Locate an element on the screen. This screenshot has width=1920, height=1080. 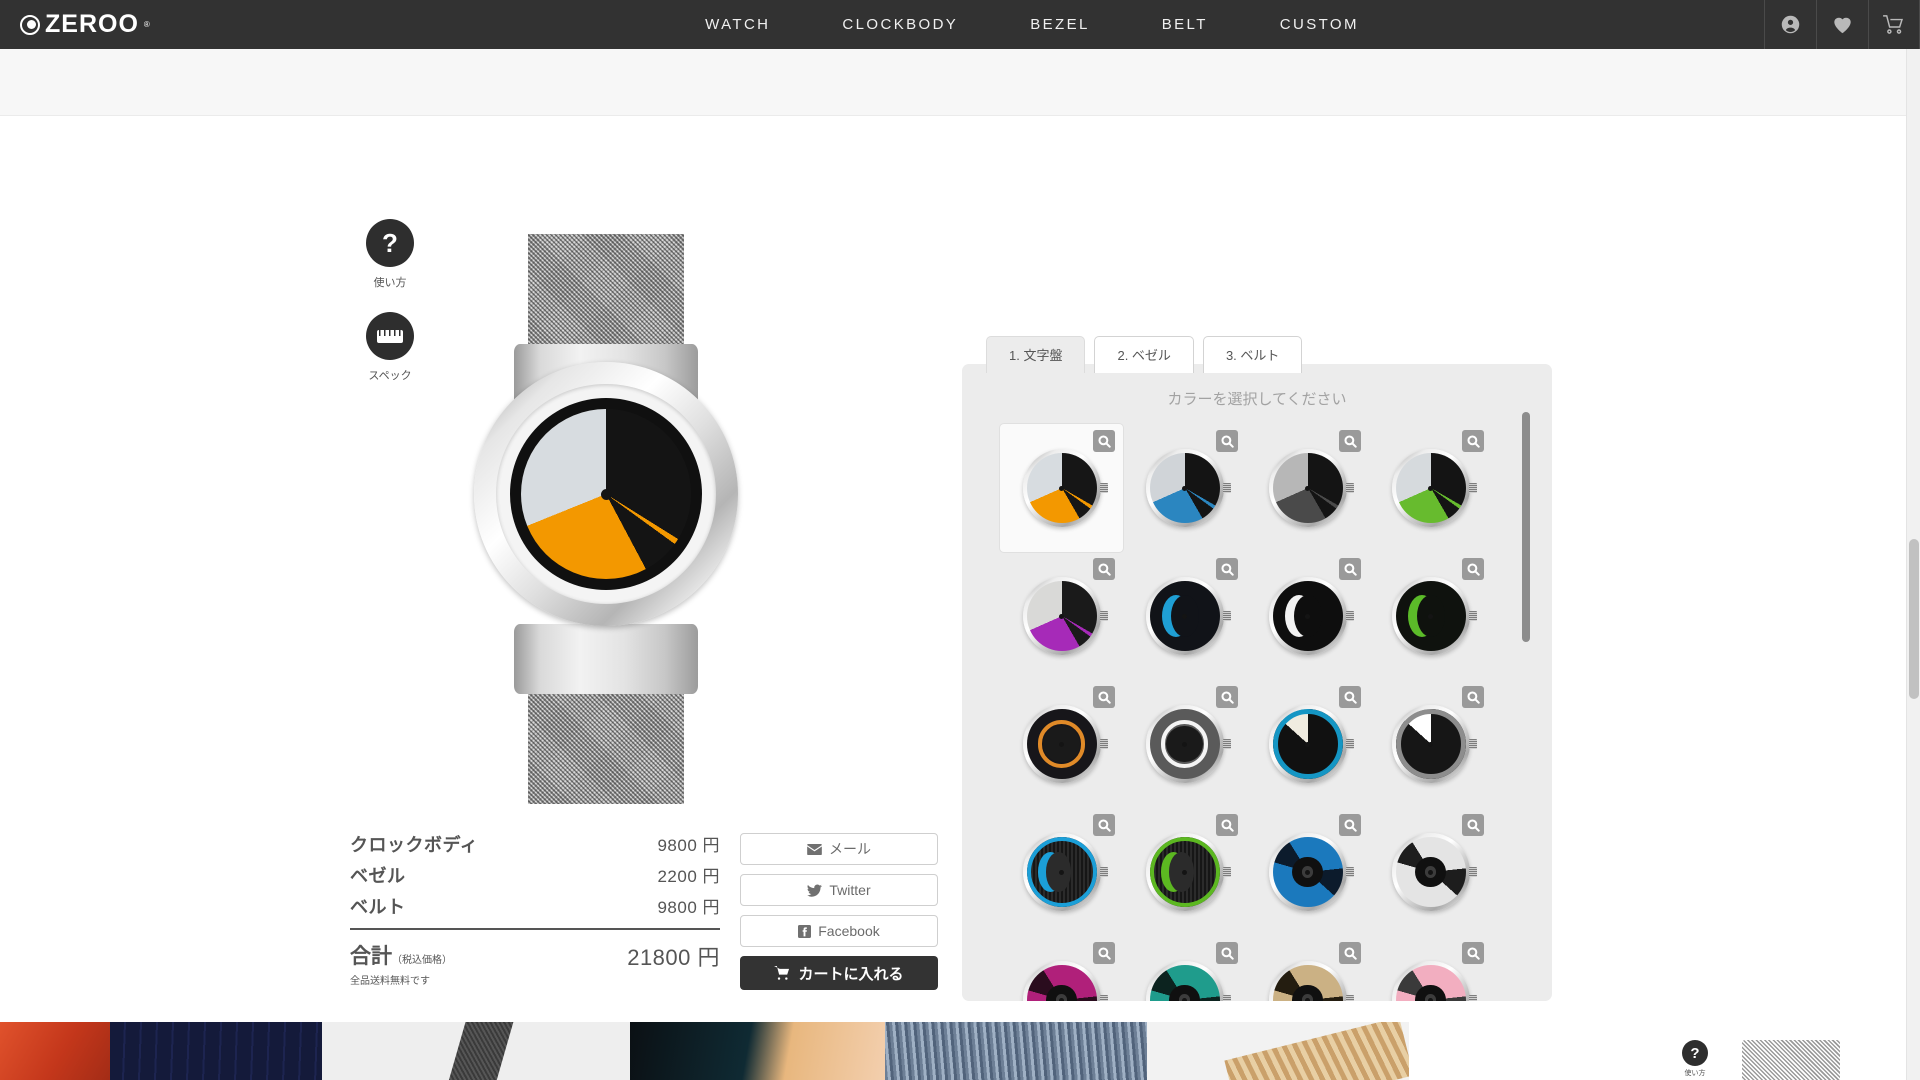
total-tax-note: （税込価格） is located at coordinates (422, 960).